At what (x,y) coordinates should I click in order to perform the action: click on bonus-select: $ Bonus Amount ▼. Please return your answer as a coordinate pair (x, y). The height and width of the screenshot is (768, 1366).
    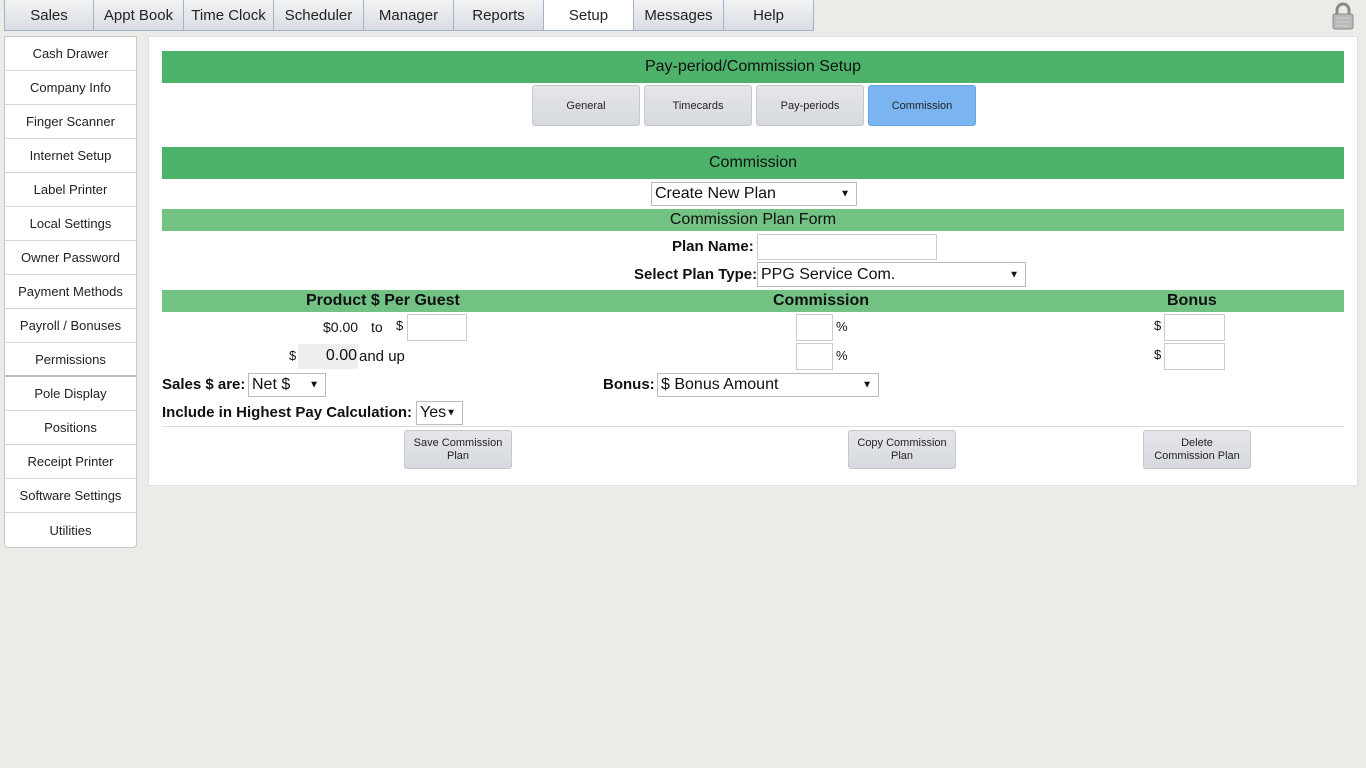
    Looking at the image, I should click on (768, 385).